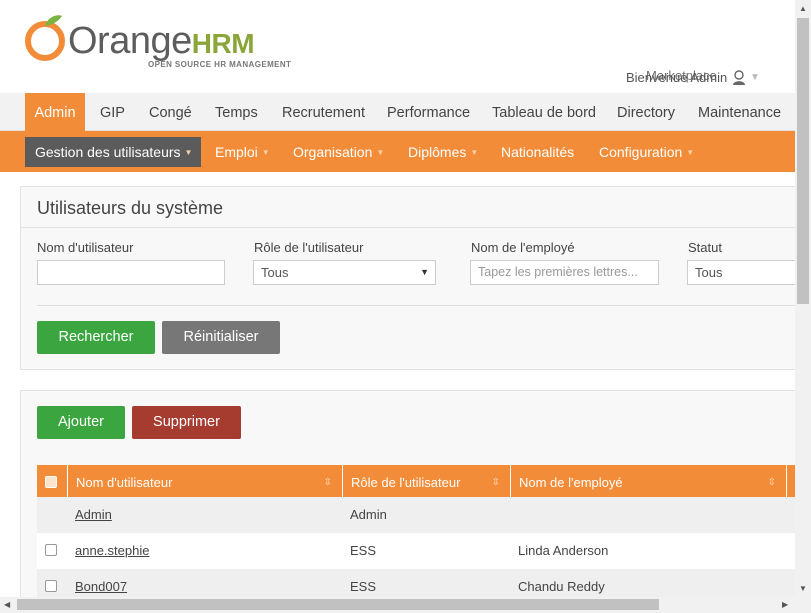 The height and width of the screenshot is (613, 811). I want to click on scroll-up-icon: ▲, so click(803, 8).